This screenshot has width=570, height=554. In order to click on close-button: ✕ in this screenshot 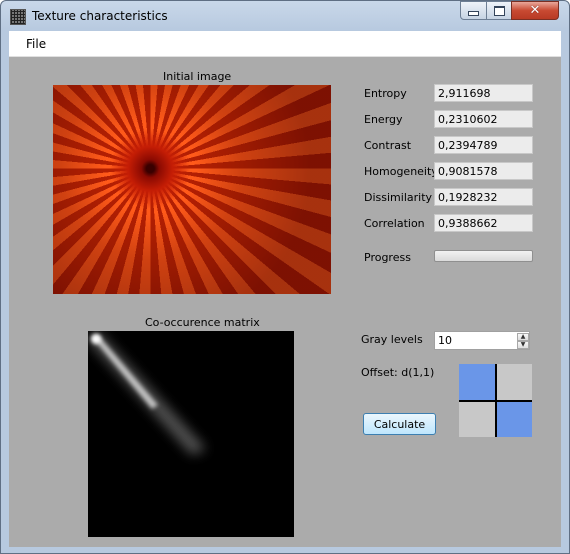, I will do `click(535, 10)`.